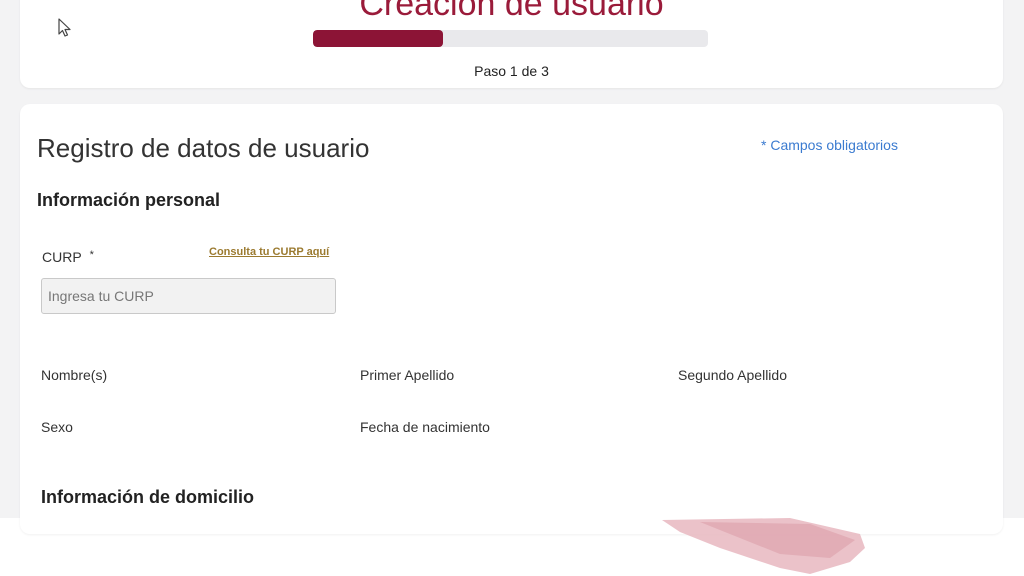 Image resolution: width=1024 pixels, height=576 pixels. I want to click on decorative-brush-stroke, so click(763, 546).